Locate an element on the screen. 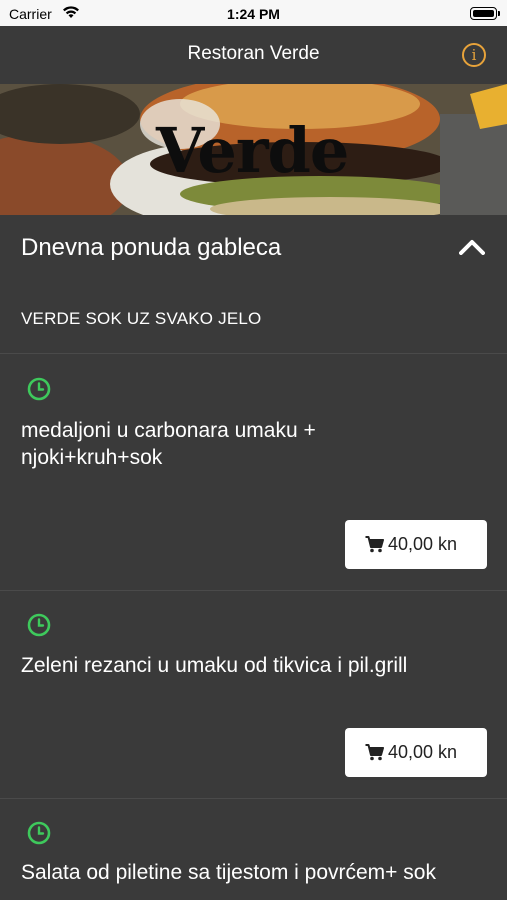  restaurant-banner: Verde is located at coordinates (253, 149).